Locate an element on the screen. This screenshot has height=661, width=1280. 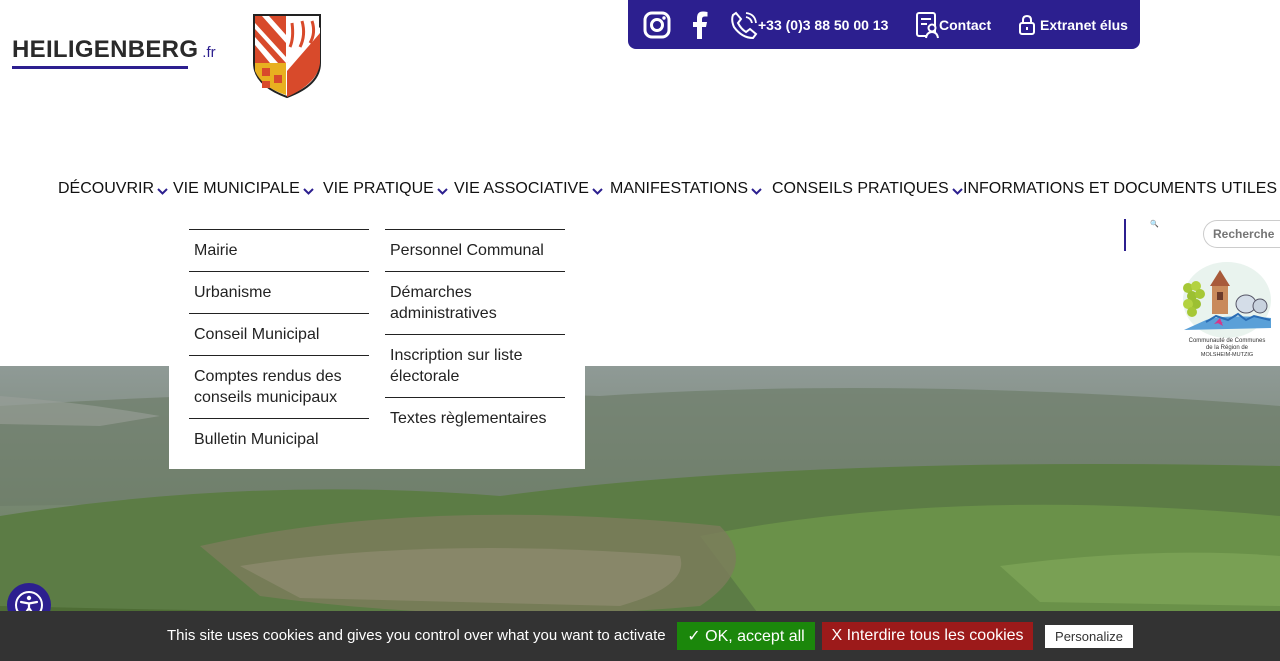
menu-item-urbanisme: Urbanisme is located at coordinates (279, 292).